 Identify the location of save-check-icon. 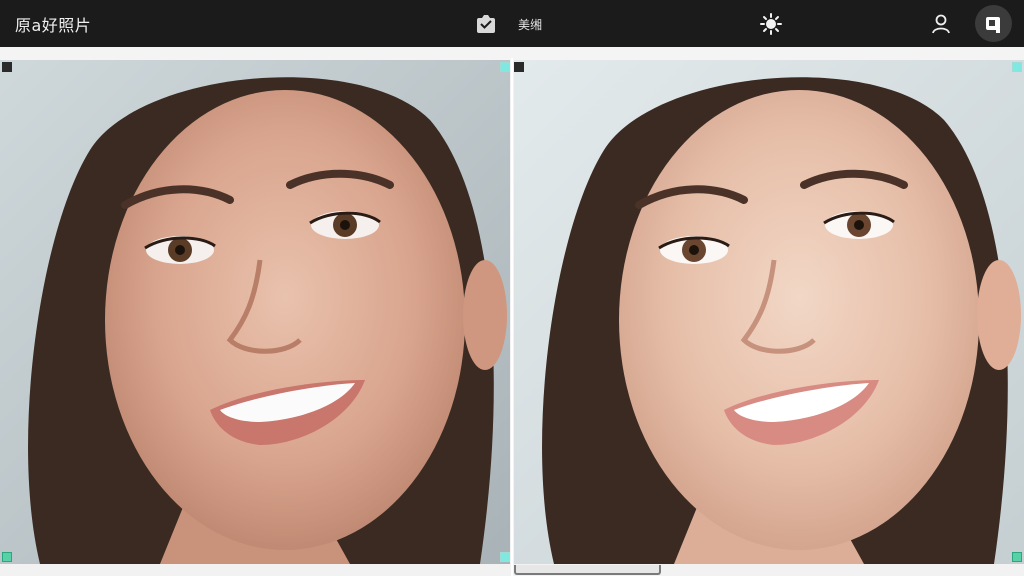
(486, 24).